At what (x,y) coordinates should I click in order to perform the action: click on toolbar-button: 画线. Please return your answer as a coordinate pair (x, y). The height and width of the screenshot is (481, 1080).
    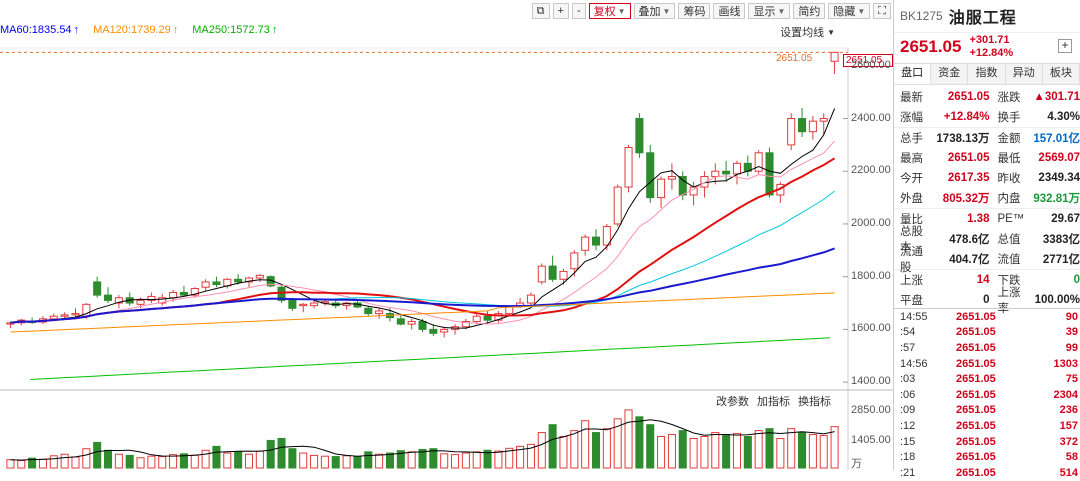
    Looking at the image, I should click on (729, 11).